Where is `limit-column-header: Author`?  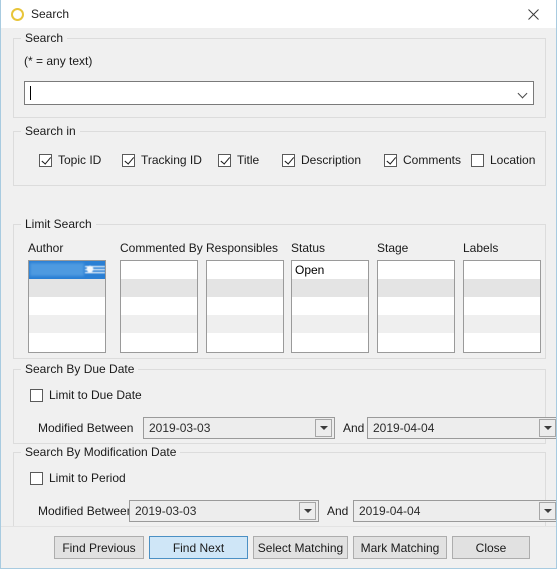 limit-column-header: Author is located at coordinates (46, 248).